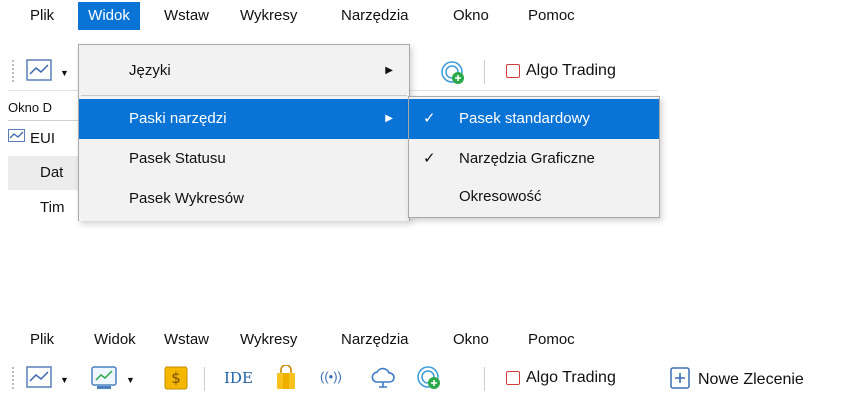 The image size is (848, 405). What do you see at coordinates (186, 198) in the screenshot?
I see `charts-bar-label: Pasek Wykresów` at bounding box center [186, 198].